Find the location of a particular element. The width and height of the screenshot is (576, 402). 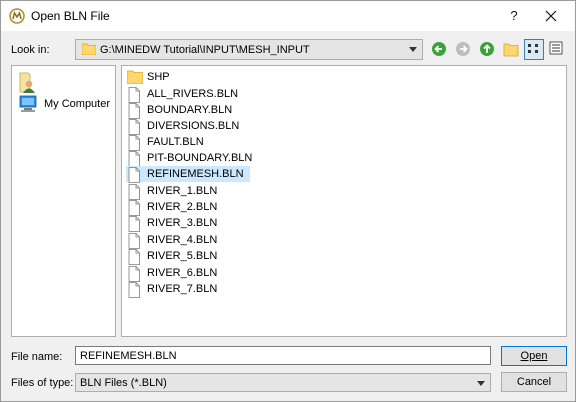

forward-arrow-icon is located at coordinates (463, 49).